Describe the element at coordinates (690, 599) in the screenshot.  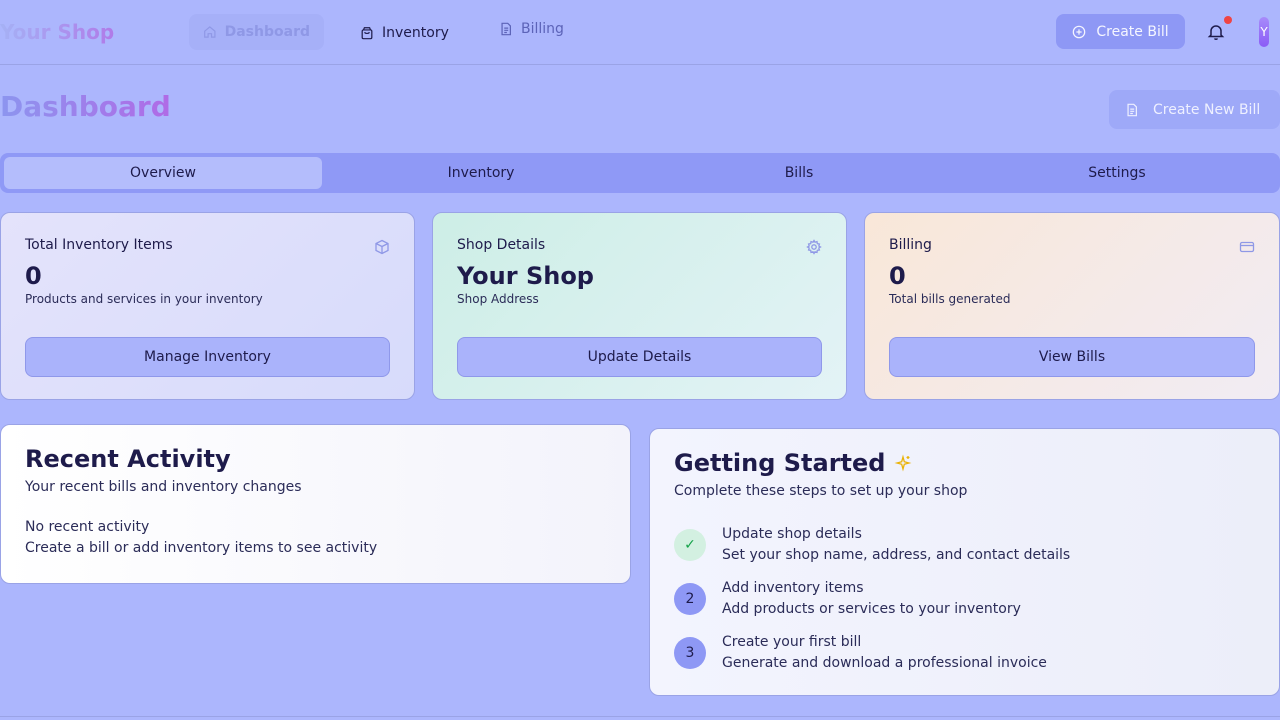
I see `step-number-badge: 2` at that location.